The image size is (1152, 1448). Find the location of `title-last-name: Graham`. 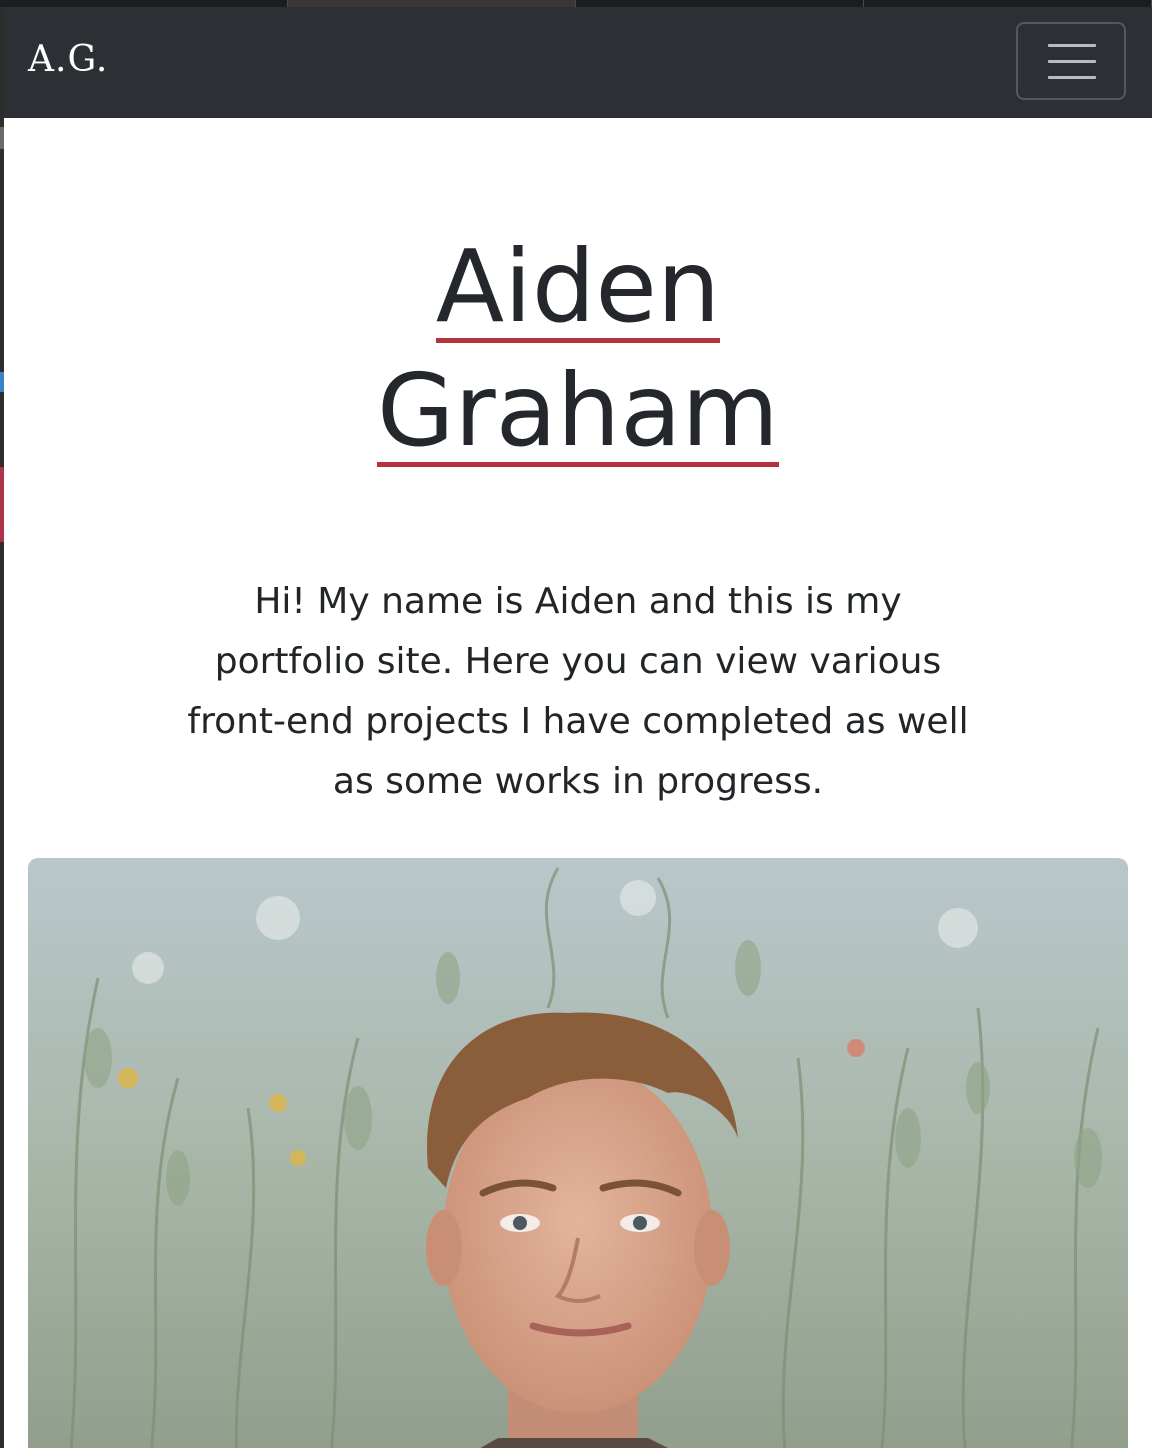

title-last-name: Graham is located at coordinates (578, 410).